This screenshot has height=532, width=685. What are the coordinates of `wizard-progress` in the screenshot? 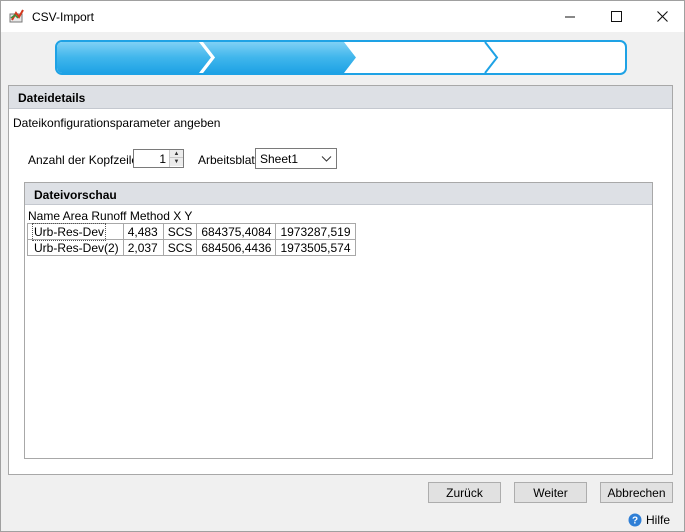 It's located at (341, 57).